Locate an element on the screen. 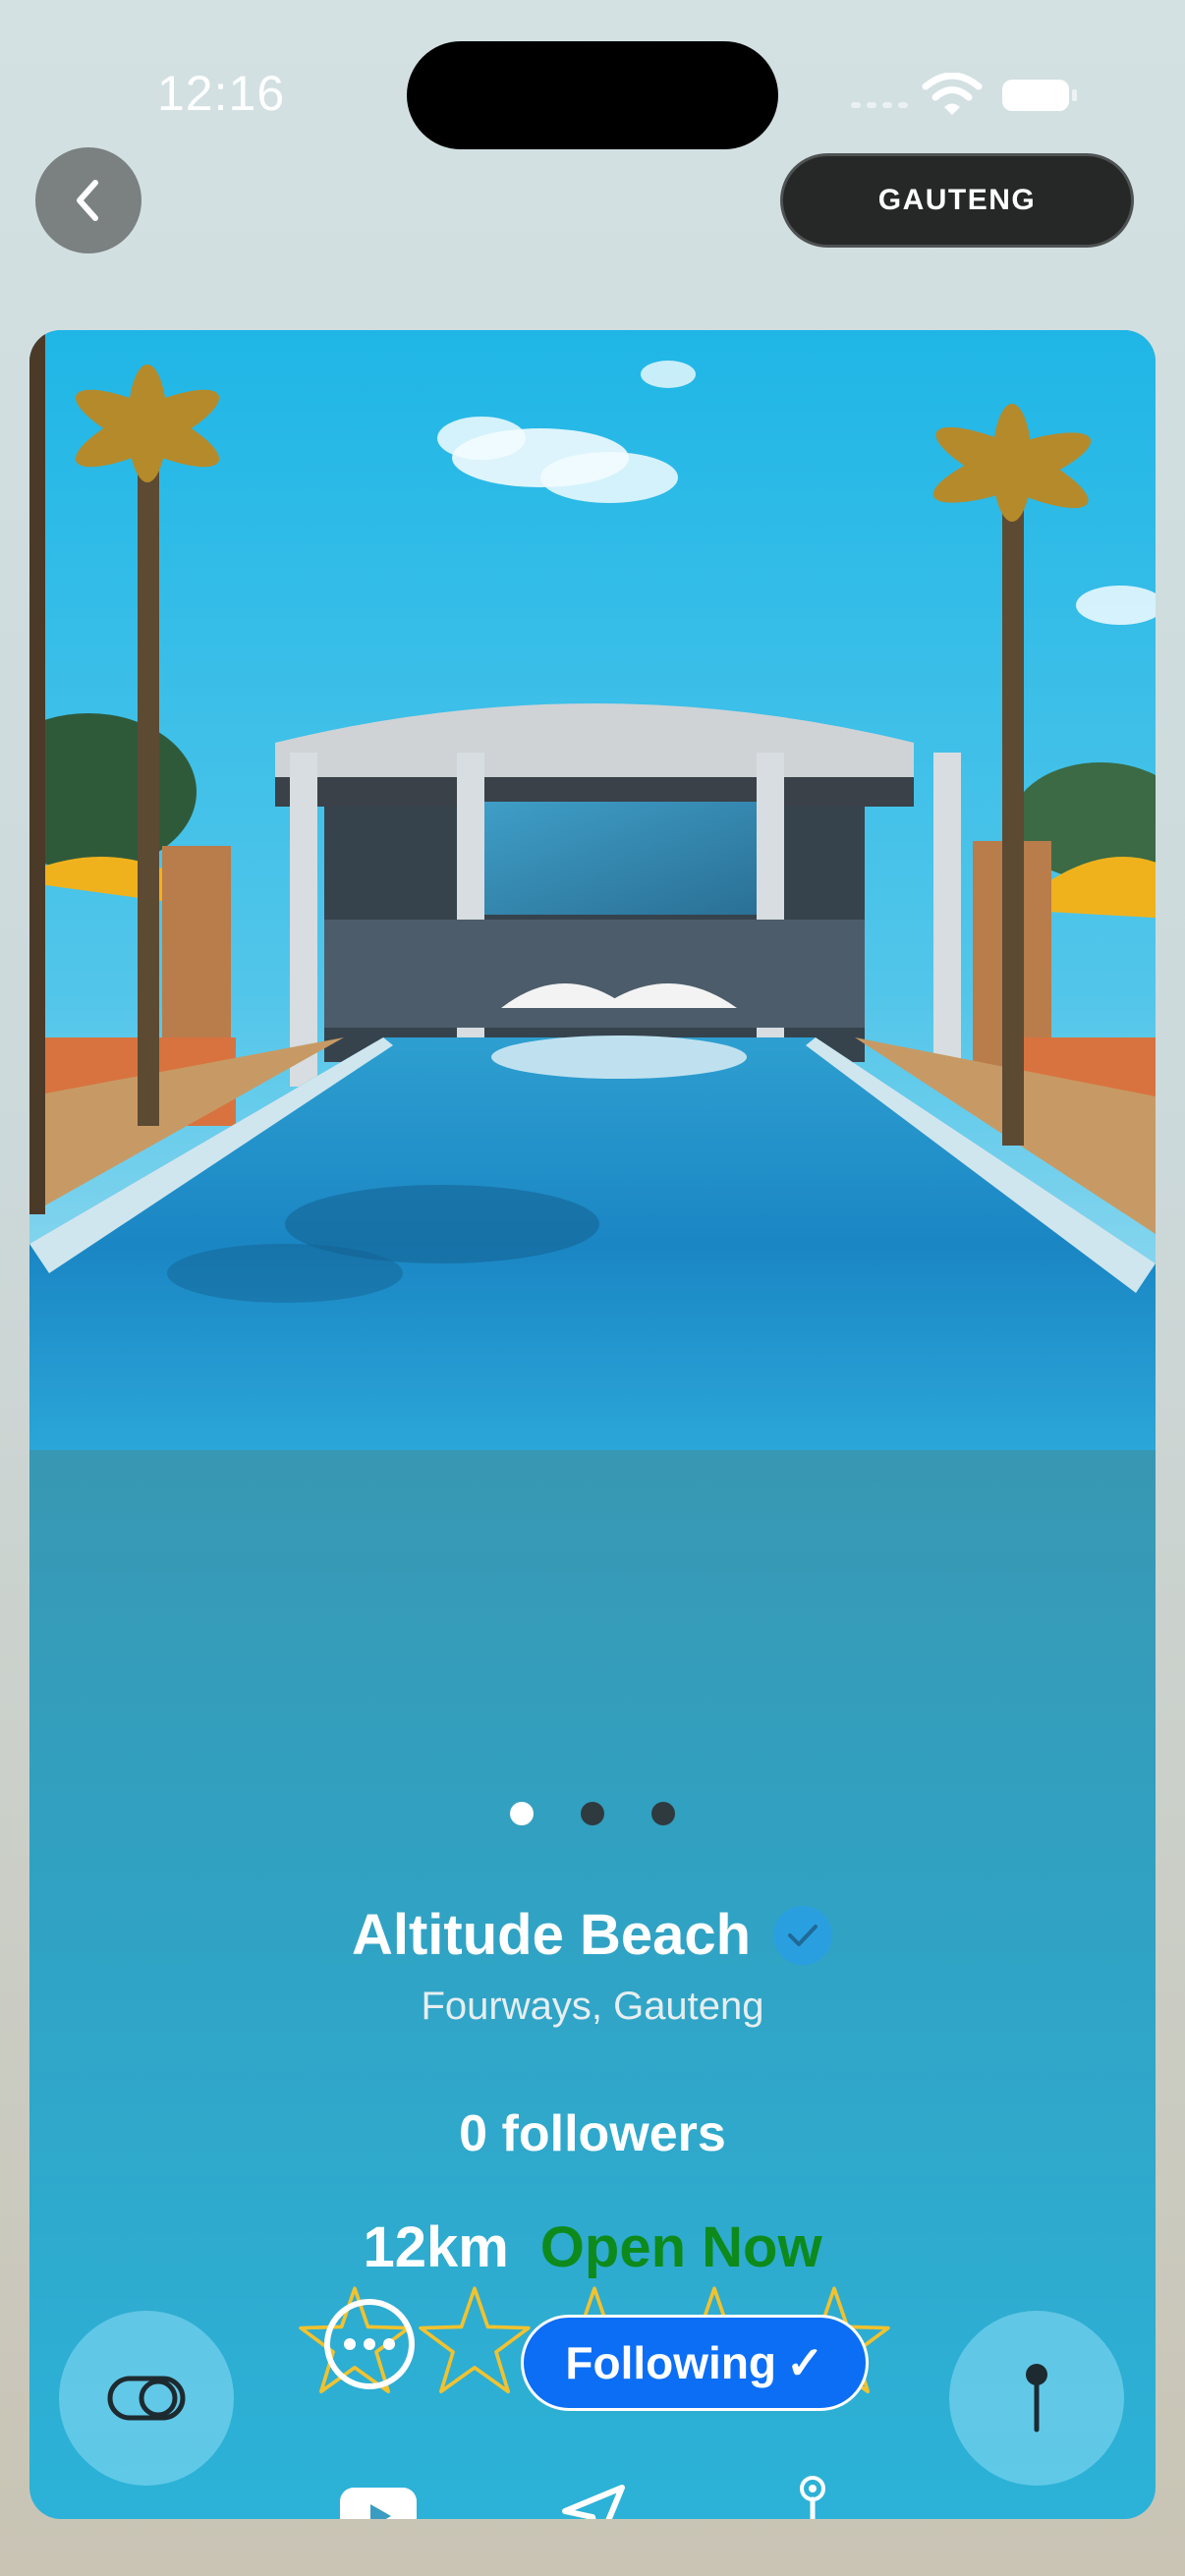 Image resolution: width=1185 pixels, height=2576 pixels. pin-button is located at coordinates (1037, 2398).